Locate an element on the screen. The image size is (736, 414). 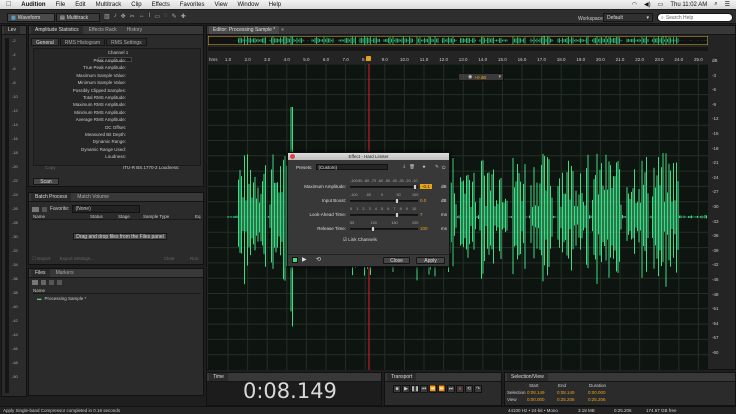
view-start: 0:00.000 is located at coordinates (536, 399).